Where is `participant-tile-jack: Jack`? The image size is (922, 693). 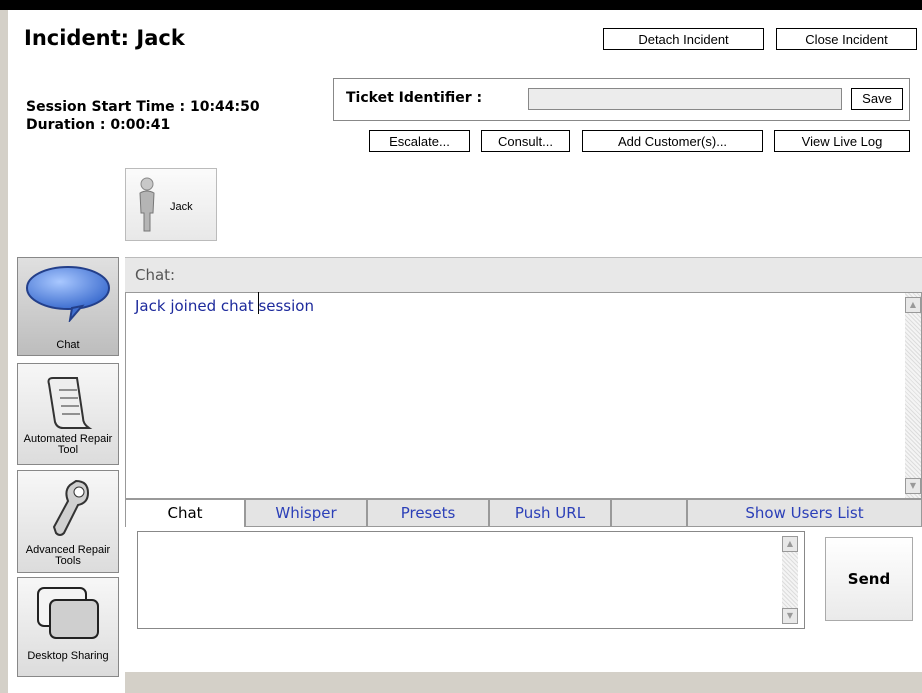 participant-tile-jack: Jack is located at coordinates (171, 204).